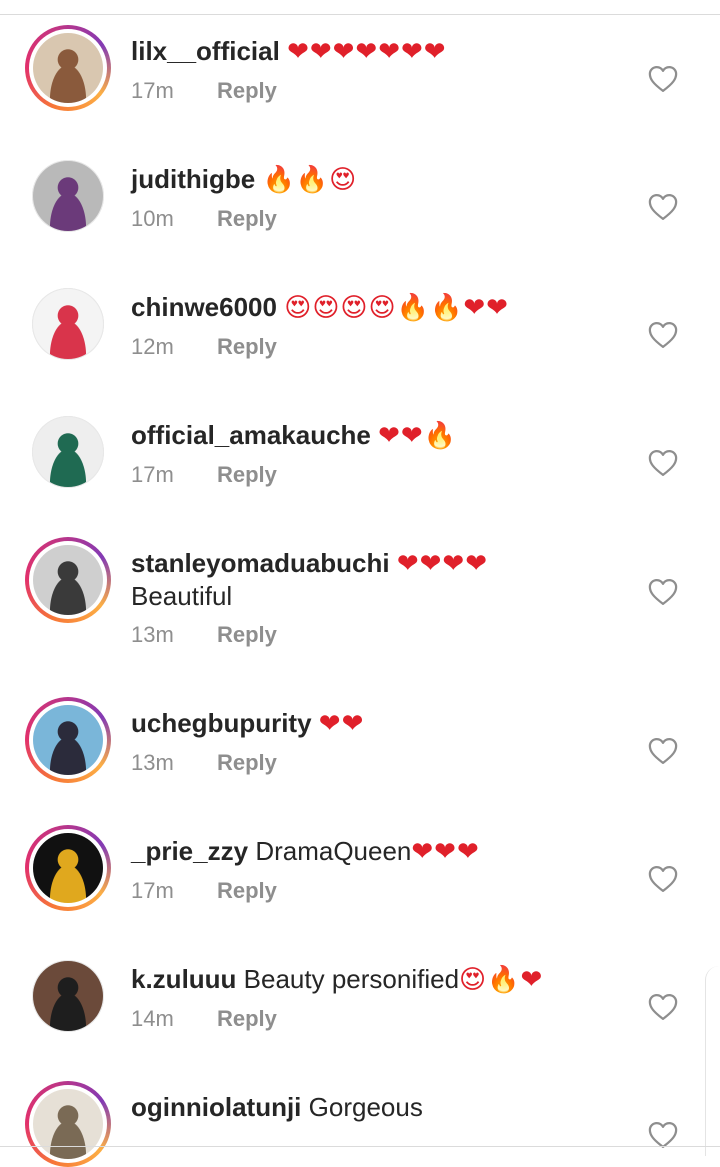  What do you see at coordinates (386, 723) in the screenshot?
I see `comment-text: uchegbupurity ❤❤` at bounding box center [386, 723].